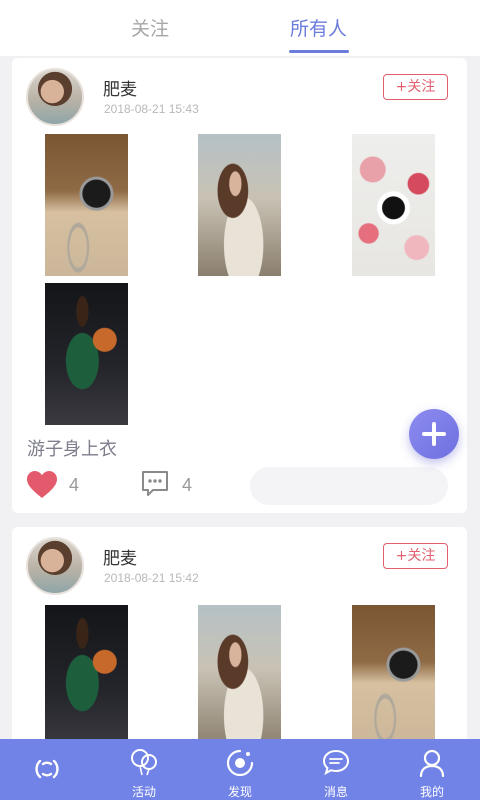 Image resolution: width=480 pixels, height=800 pixels. I want to click on nav-item-messages: 消息, so click(336, 769).